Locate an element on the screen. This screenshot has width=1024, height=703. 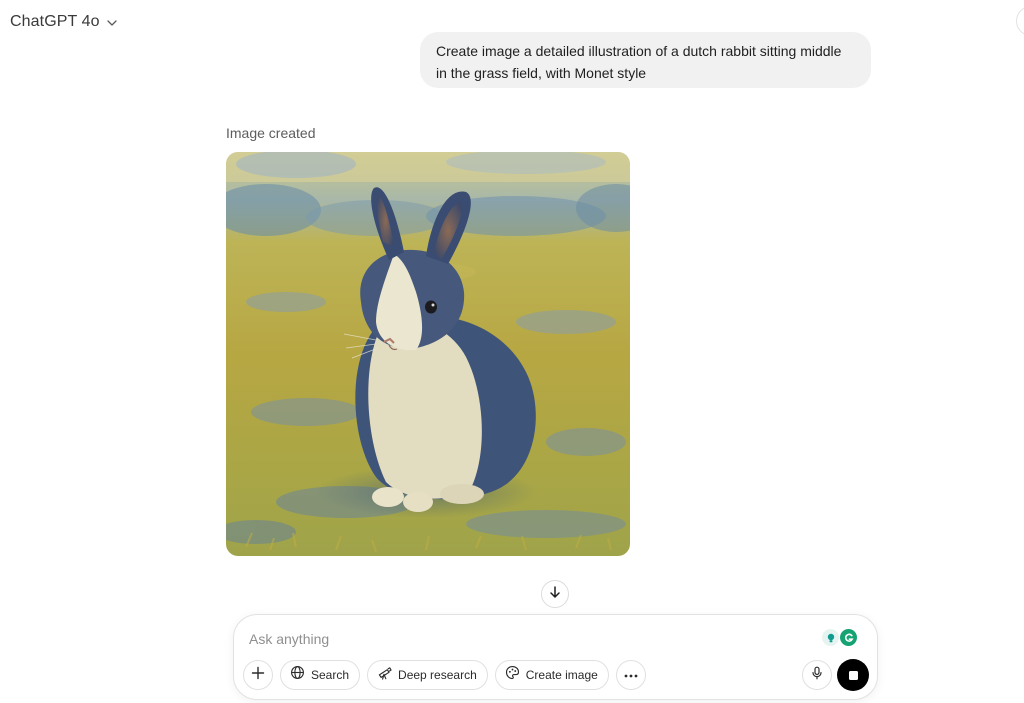
stop-icon is located at coordinates (853, 675).